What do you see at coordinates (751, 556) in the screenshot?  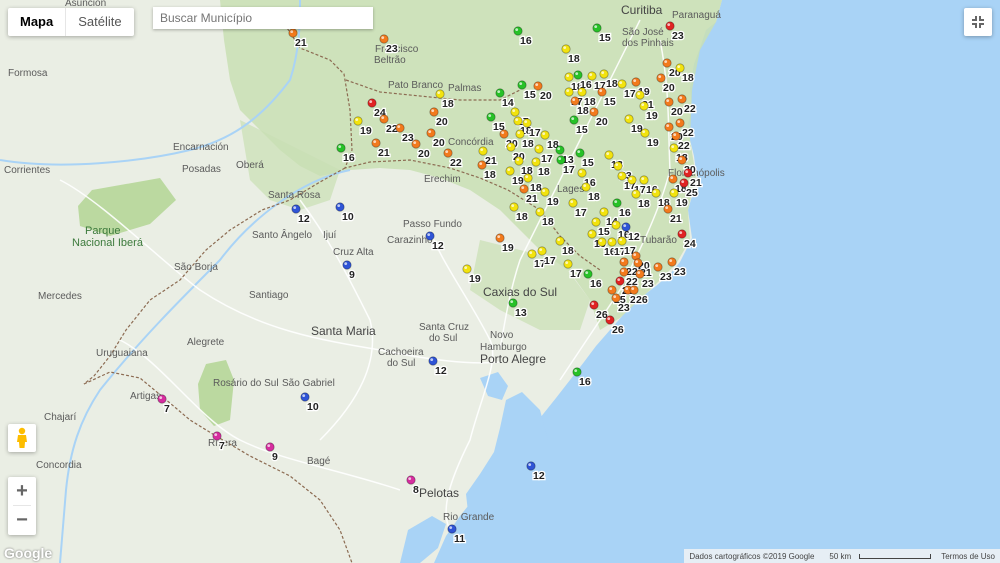 I see `map-attribution: Dados cartográficos ©2019 Google` at bounding box center [751, 556].